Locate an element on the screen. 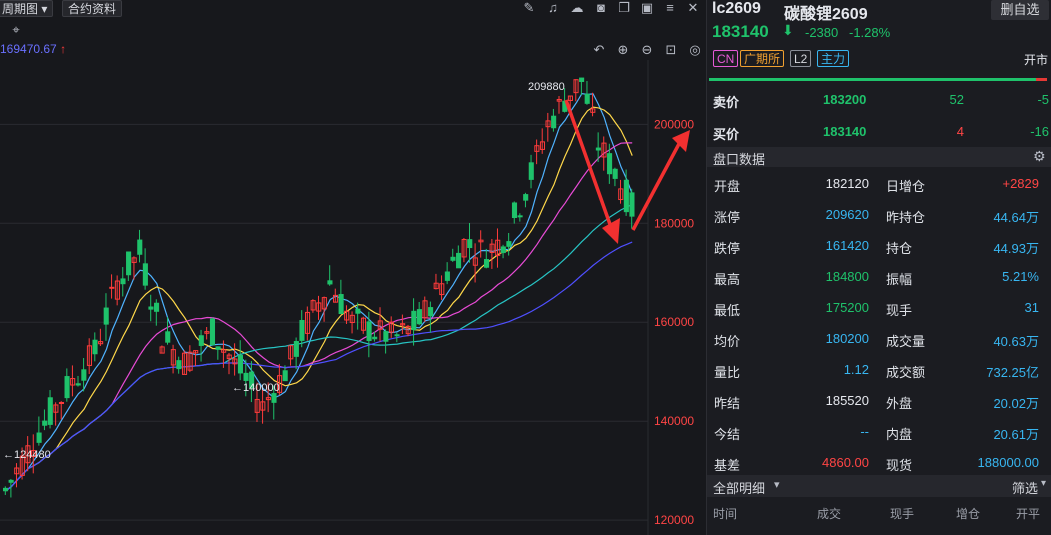 This screenshot has width=1051, height=535. price-change-pct: -1.28% is located at coordinates (870, 32).